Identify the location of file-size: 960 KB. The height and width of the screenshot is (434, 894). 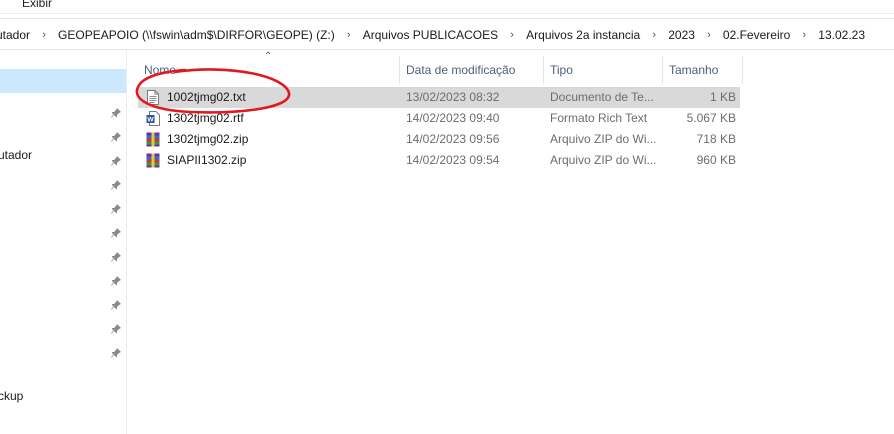
(716, 160).